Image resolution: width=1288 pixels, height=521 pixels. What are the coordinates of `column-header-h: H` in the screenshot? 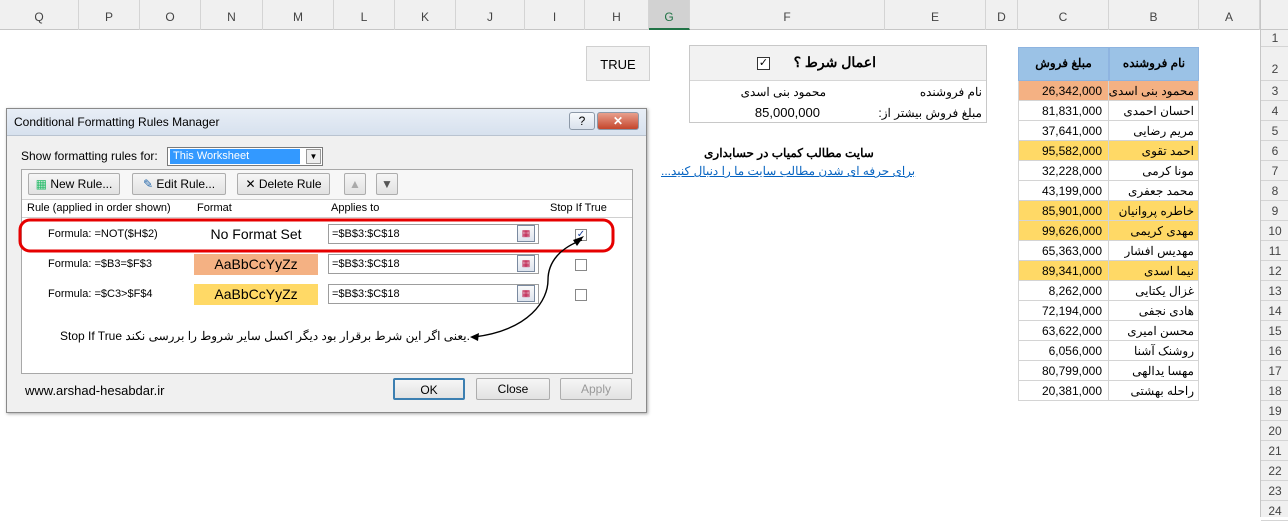 It's located at (617, 15).